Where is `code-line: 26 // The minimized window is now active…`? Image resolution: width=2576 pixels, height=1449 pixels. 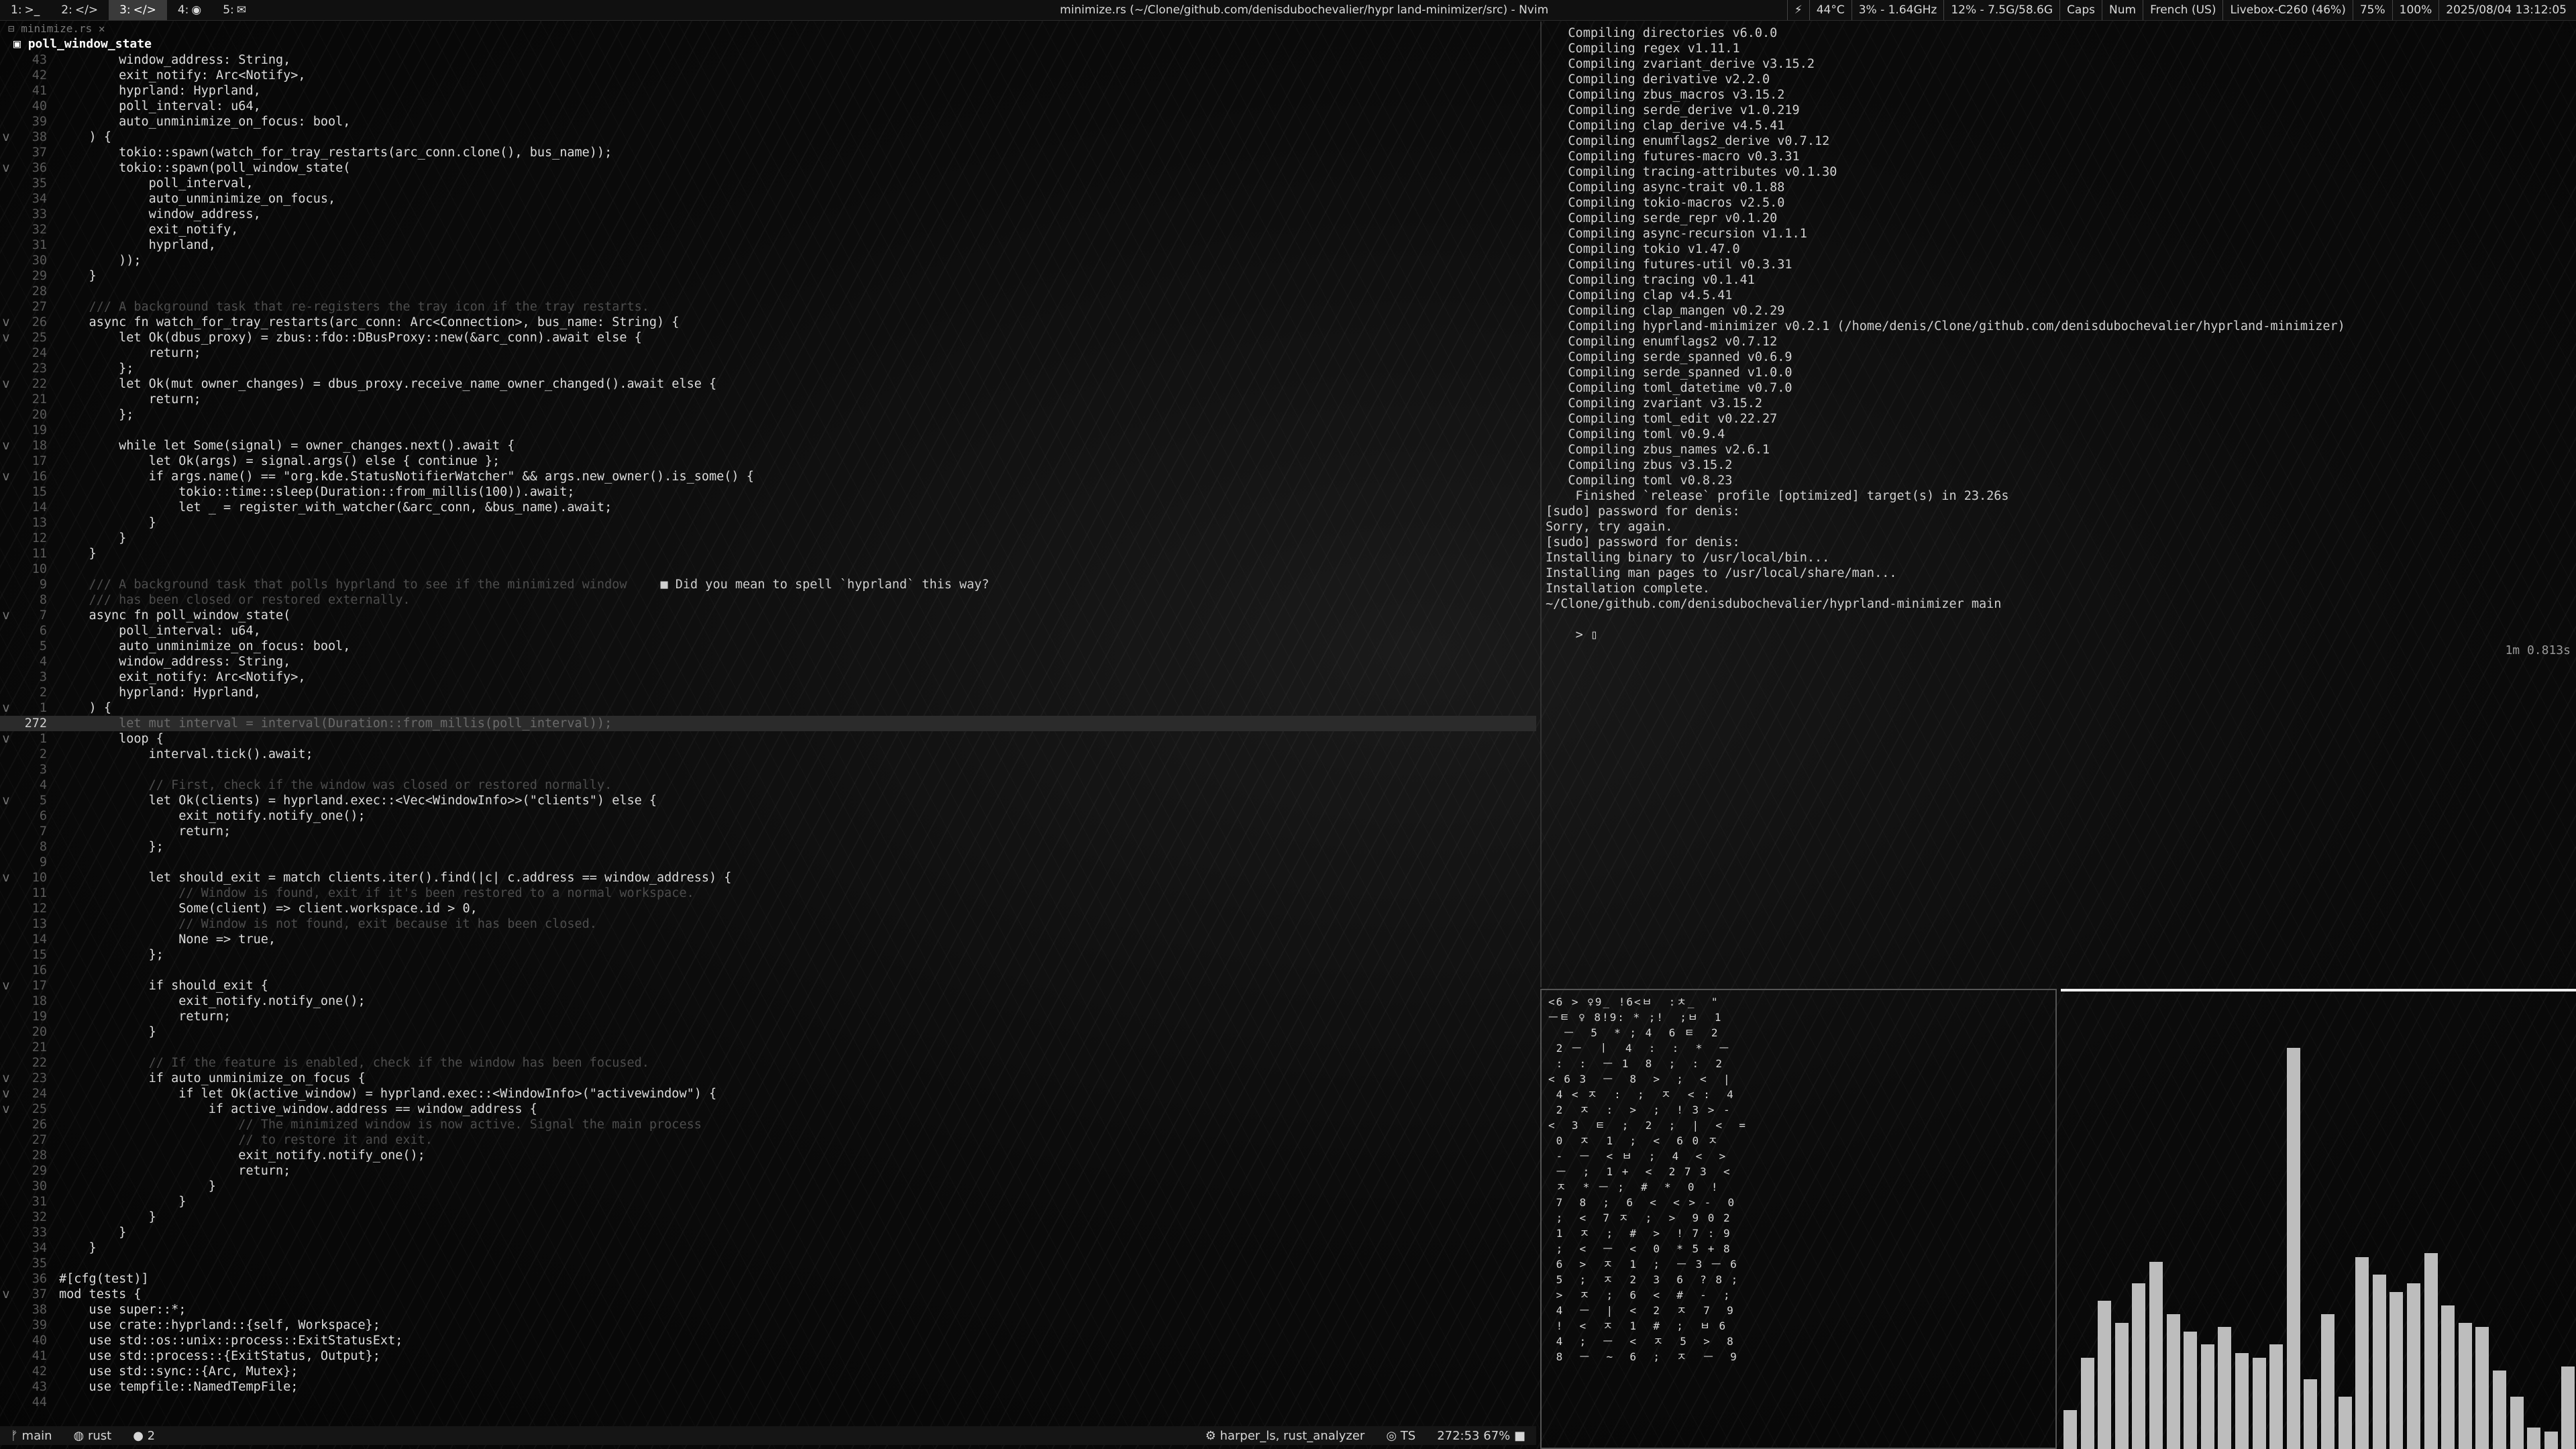
code-line: 26 // The minimized window is now active… is located at coordinates (768, 1124).